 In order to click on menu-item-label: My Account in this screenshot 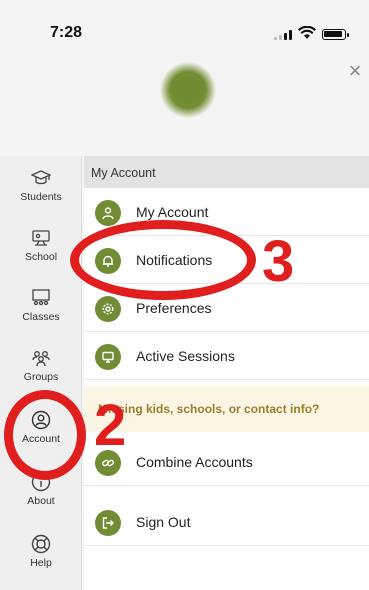, I will do `click(172, 212)`.